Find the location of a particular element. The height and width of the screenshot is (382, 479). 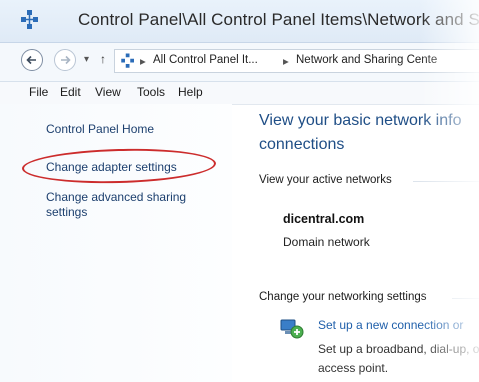

menu-tools: Tools is located at coordinates (151, 92).